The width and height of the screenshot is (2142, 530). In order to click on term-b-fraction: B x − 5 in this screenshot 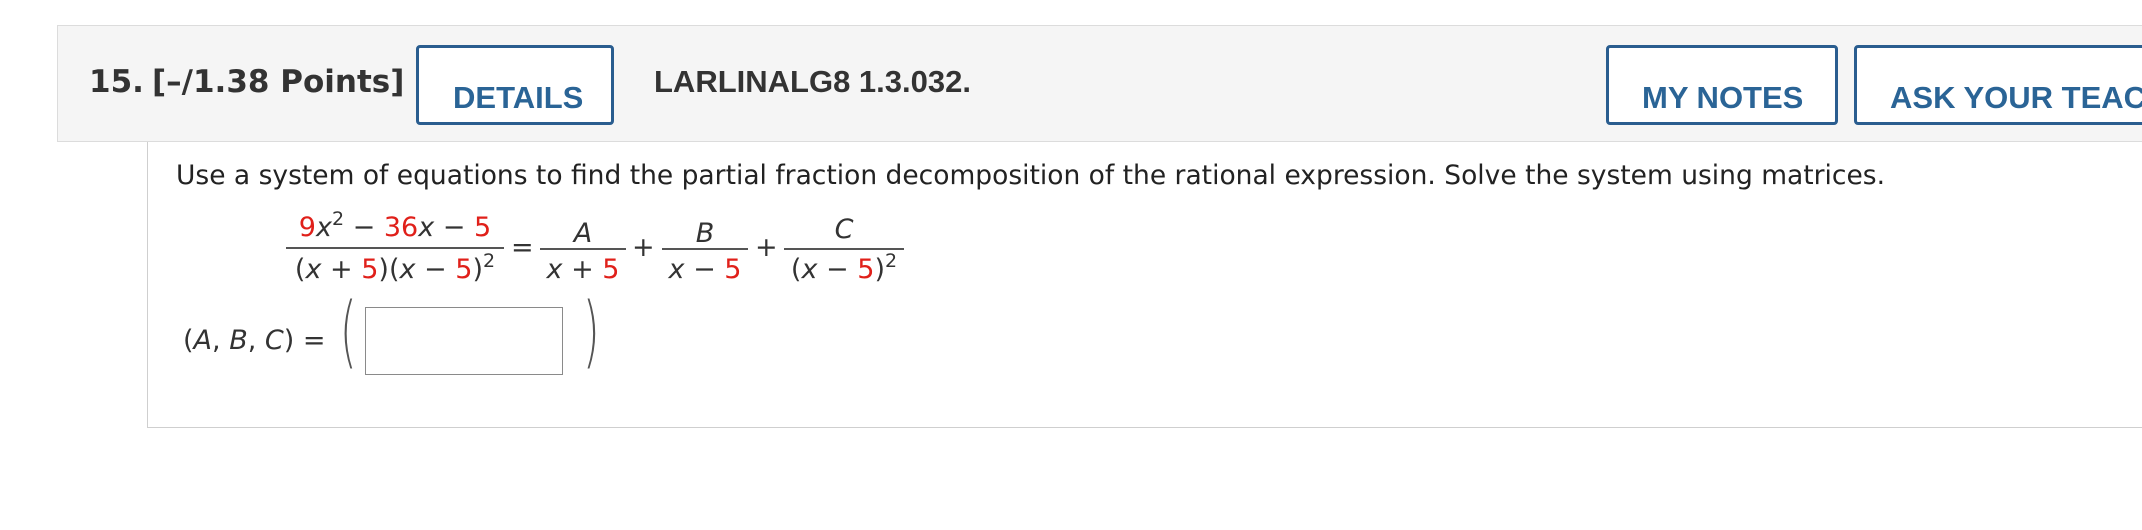, I will do `click(705, 257)`.